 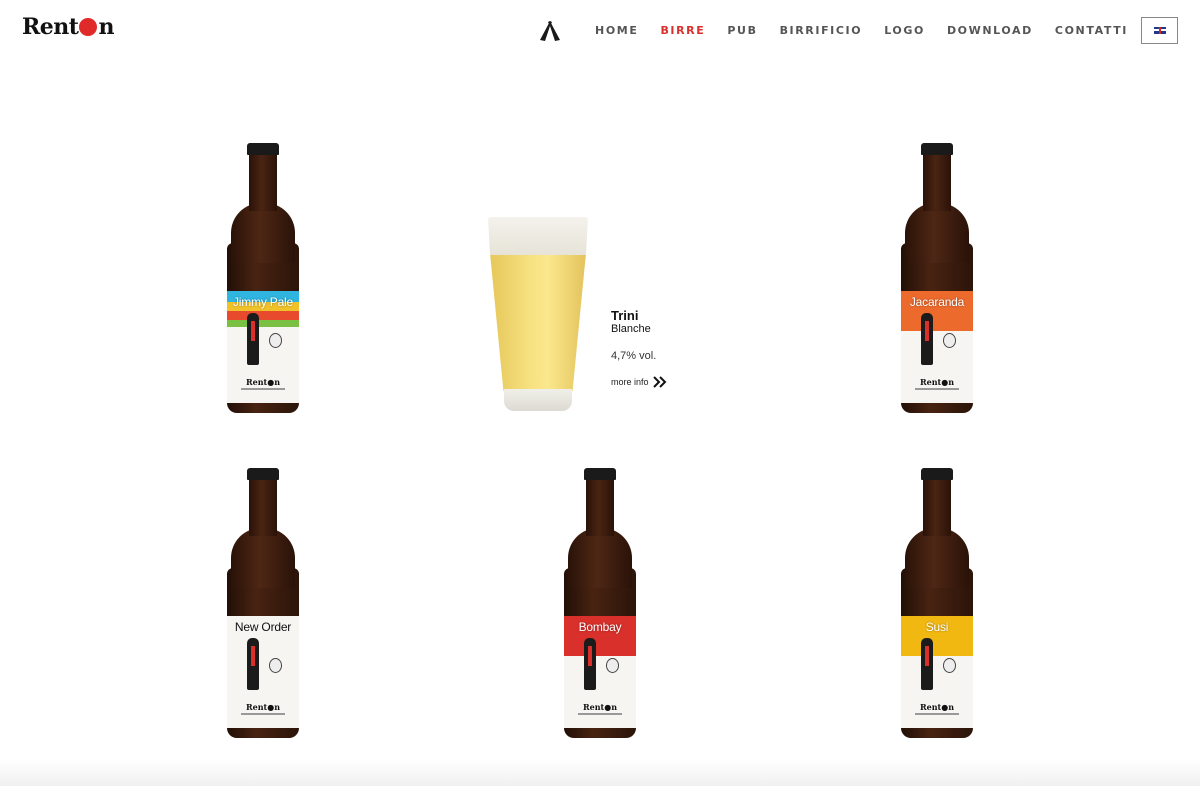 I want to click on glass-beer, so click(x=538, y=322).